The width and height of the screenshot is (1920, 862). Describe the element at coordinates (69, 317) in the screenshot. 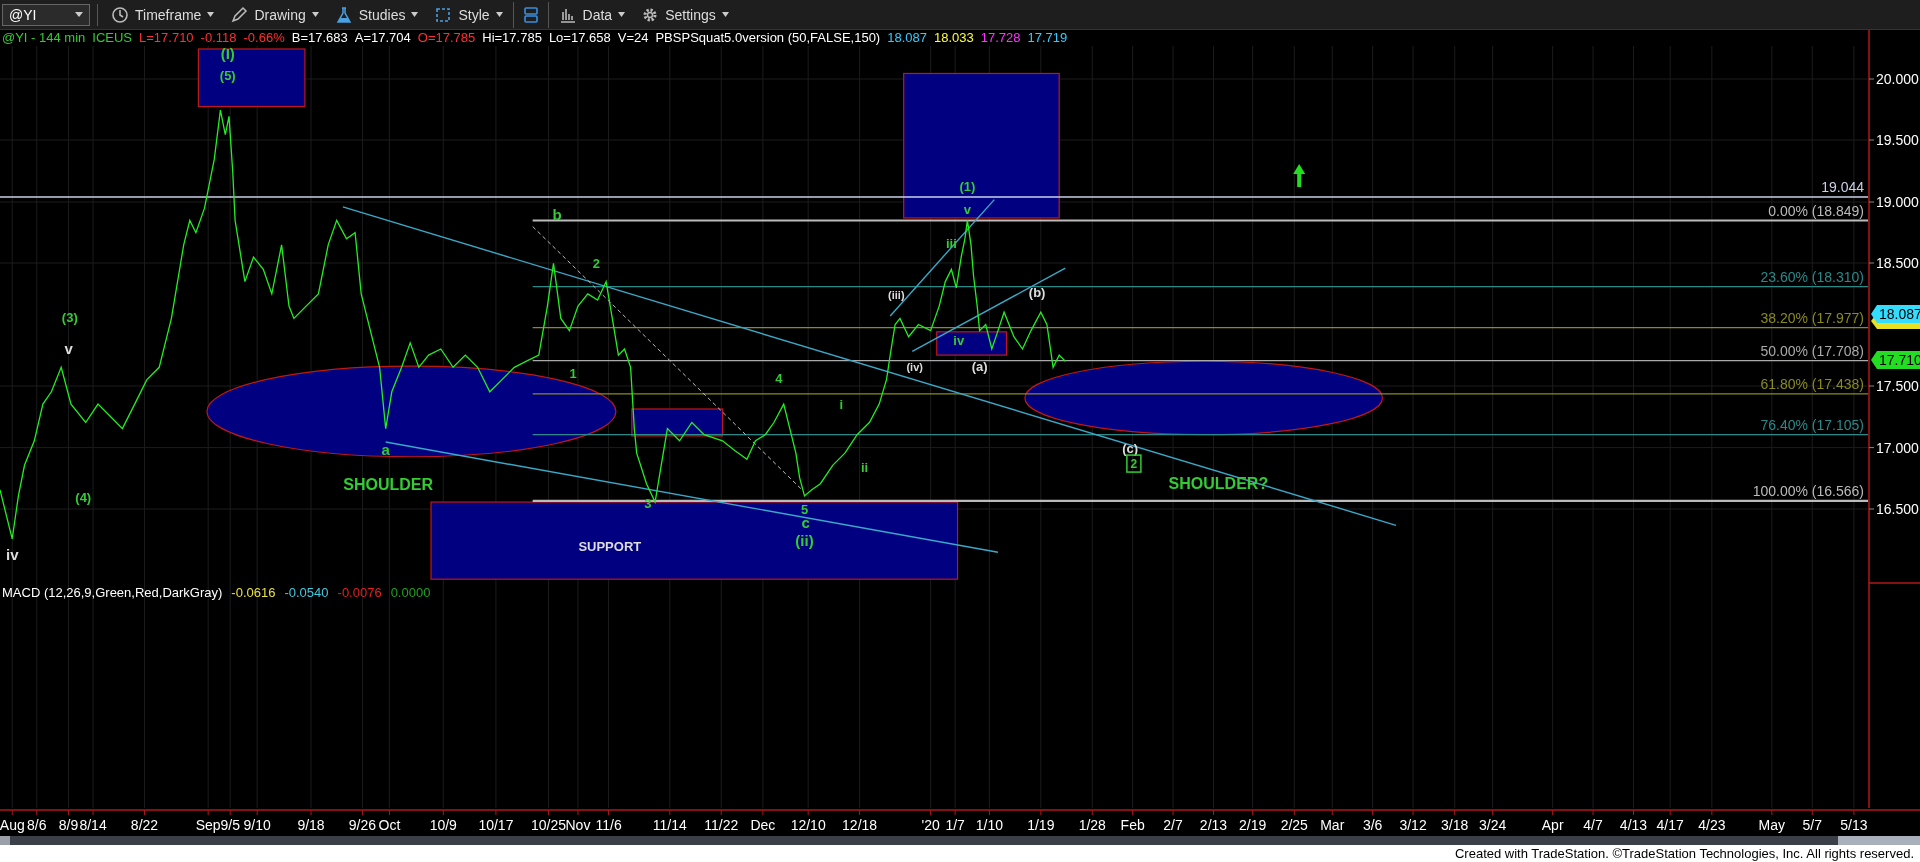

I see `wave-label: (3)` at that location.